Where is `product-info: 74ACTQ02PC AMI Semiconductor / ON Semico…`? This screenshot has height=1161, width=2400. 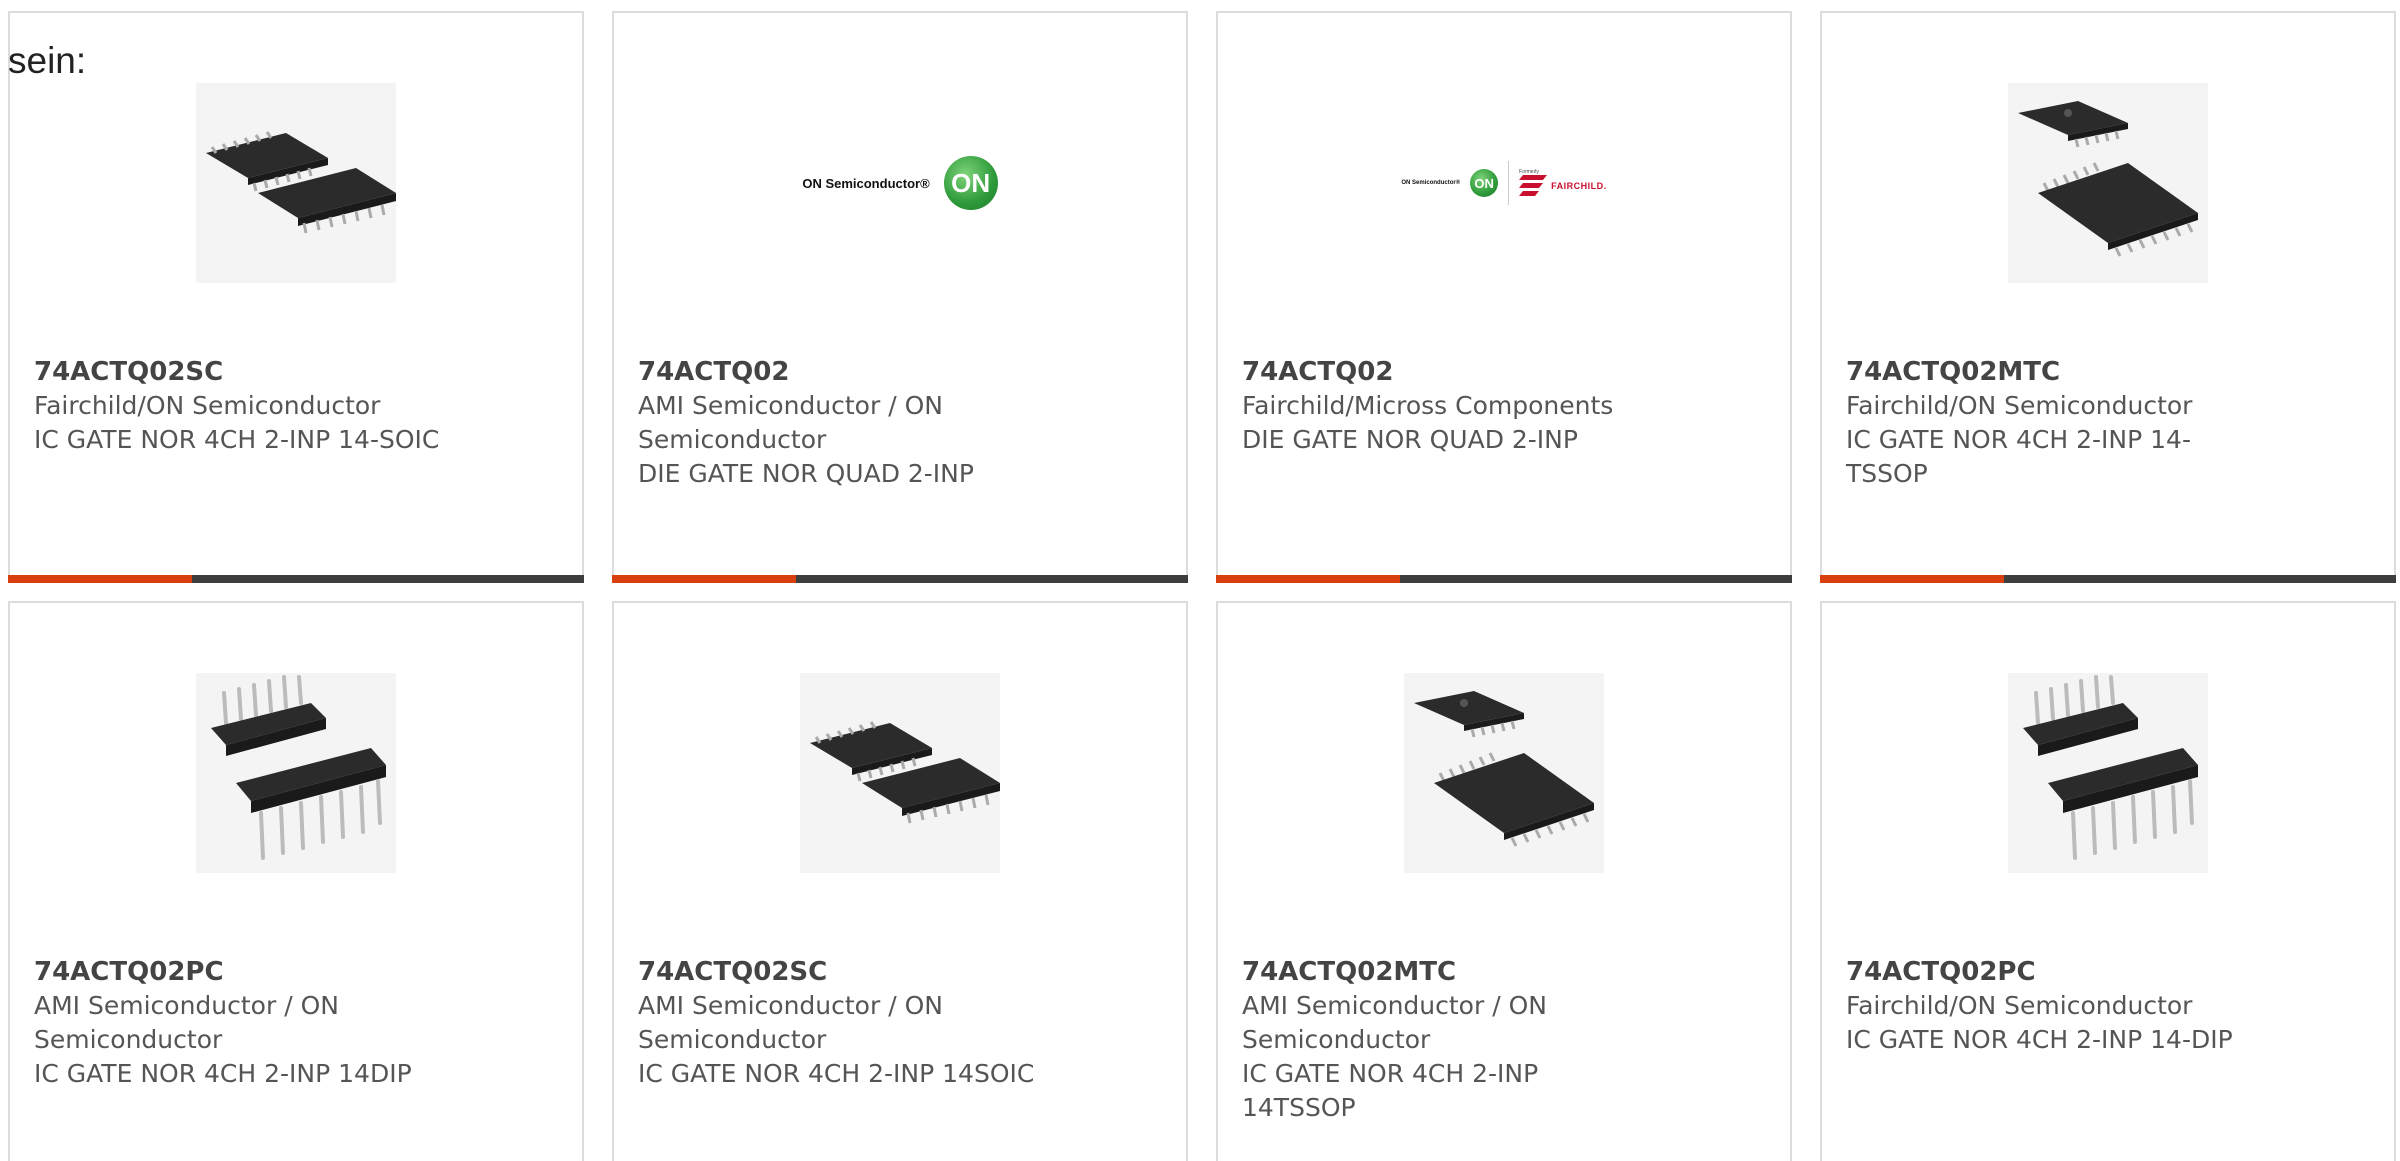 product-info: 74ACTQ02PC AMI Semiconductor / ON Semico… is located at coordinates (296, 1023).